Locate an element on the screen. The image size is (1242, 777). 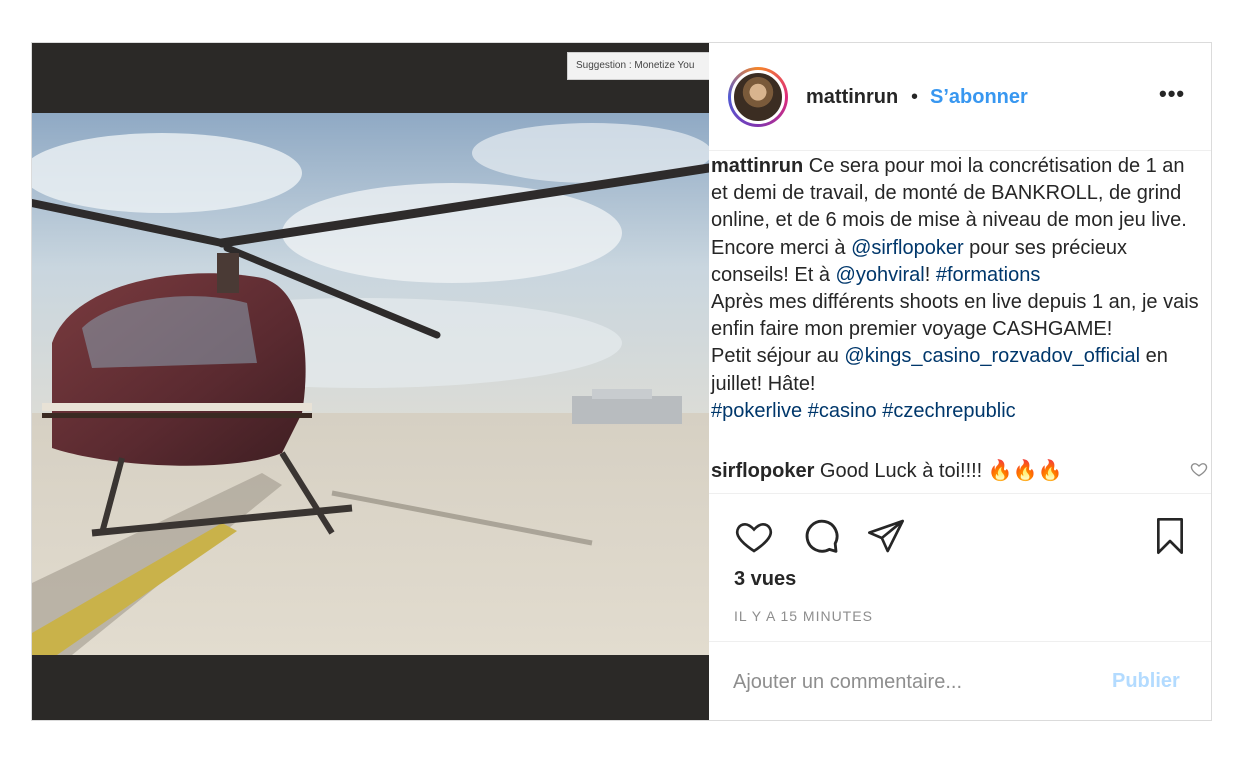
comment-text: Good Luck à toi!!!! 🔥🔥🔥 is located at coordinates (941, 471).